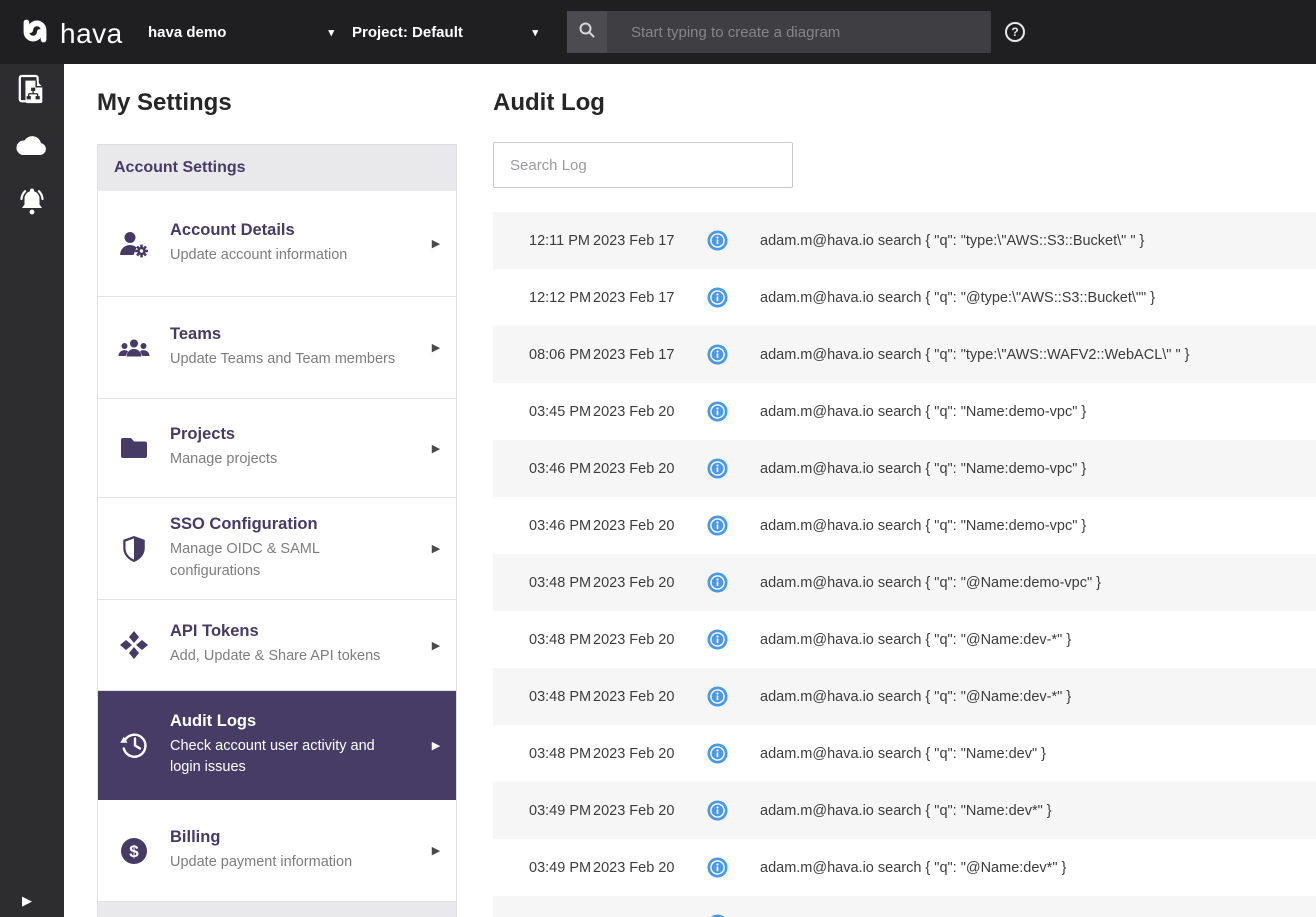 The height and width of the screenshot is (917, 1316). I want to click on settings-item-teams: Teams Update Teams and Team members ▶, so click(277, 348).